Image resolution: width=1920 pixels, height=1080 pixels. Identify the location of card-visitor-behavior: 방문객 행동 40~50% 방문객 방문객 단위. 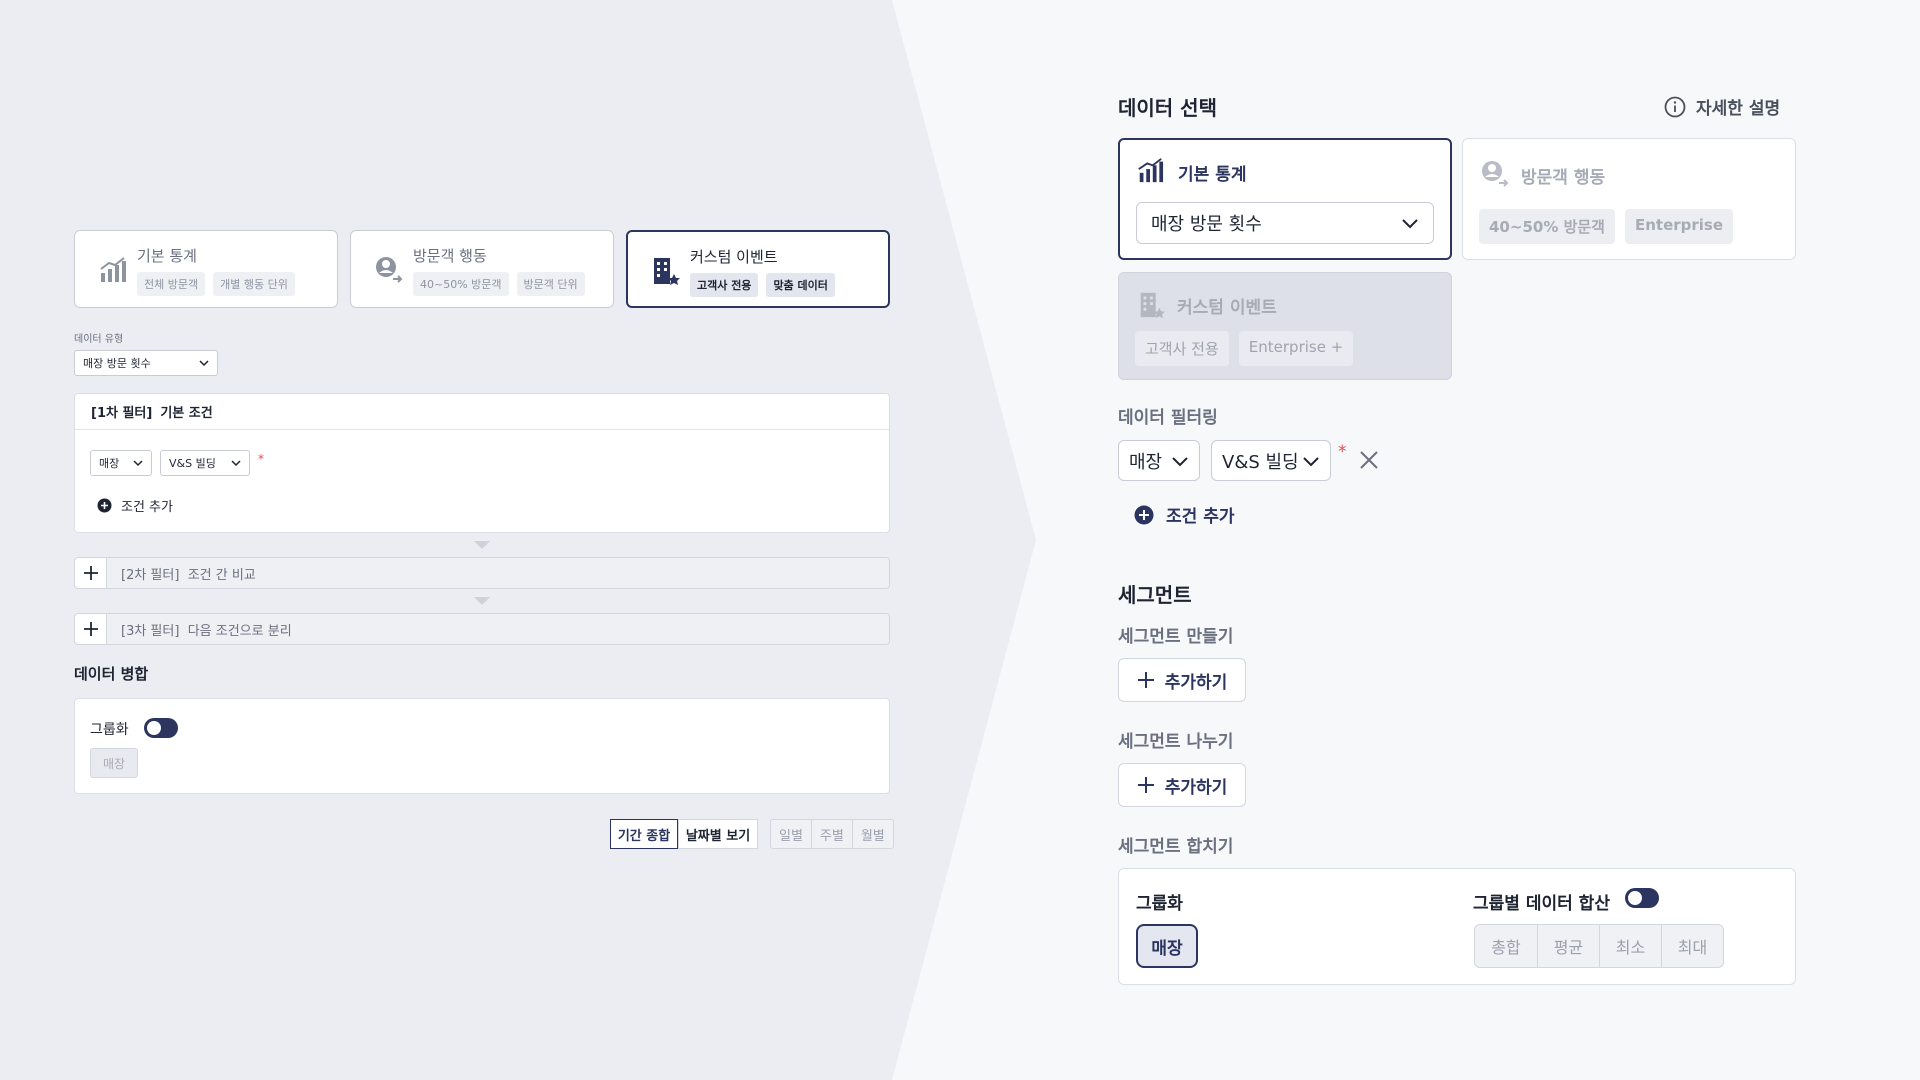
(482, 269).